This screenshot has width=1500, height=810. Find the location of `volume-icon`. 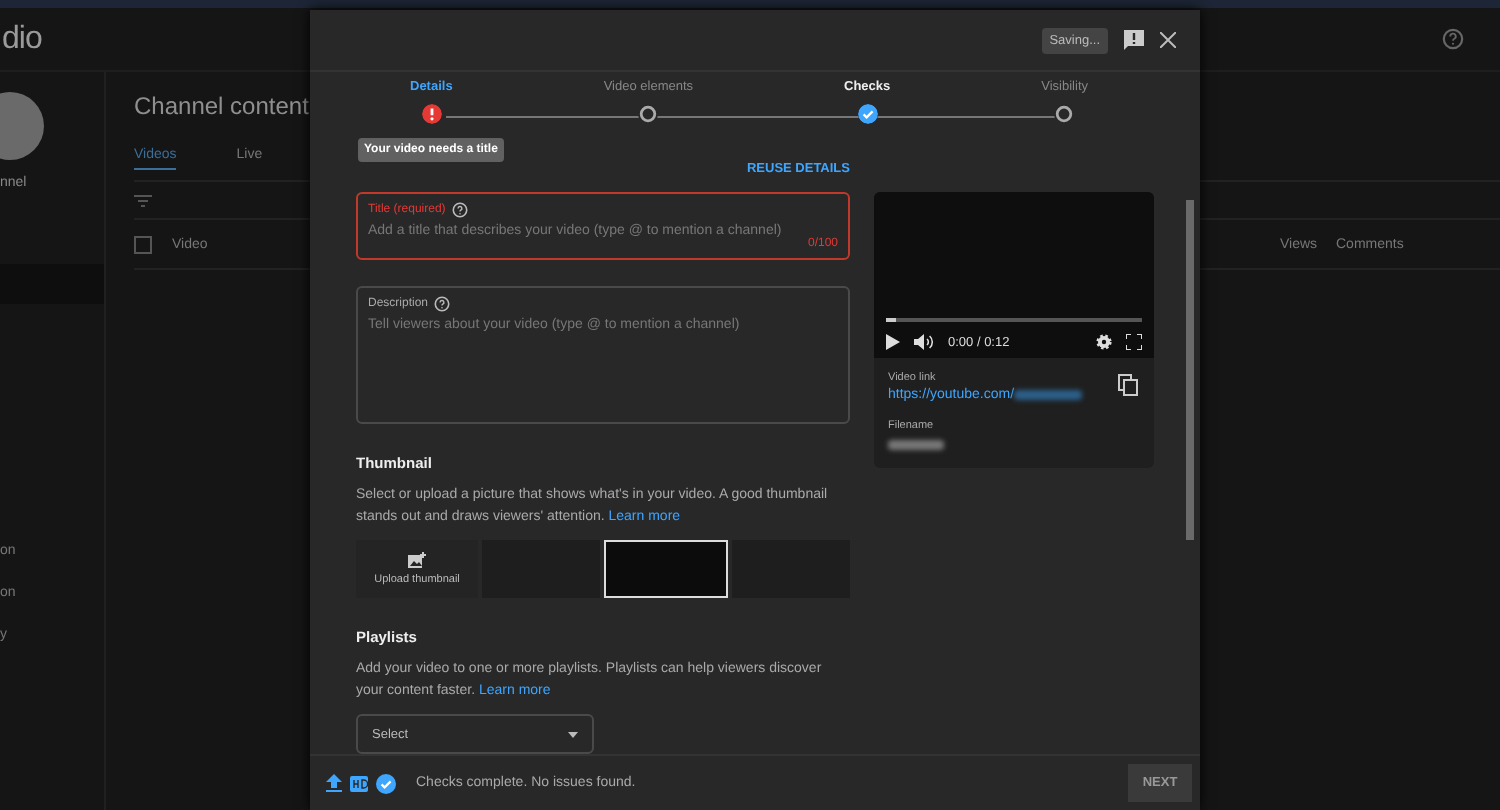

volume-icon is located at coordinates (924, 342).